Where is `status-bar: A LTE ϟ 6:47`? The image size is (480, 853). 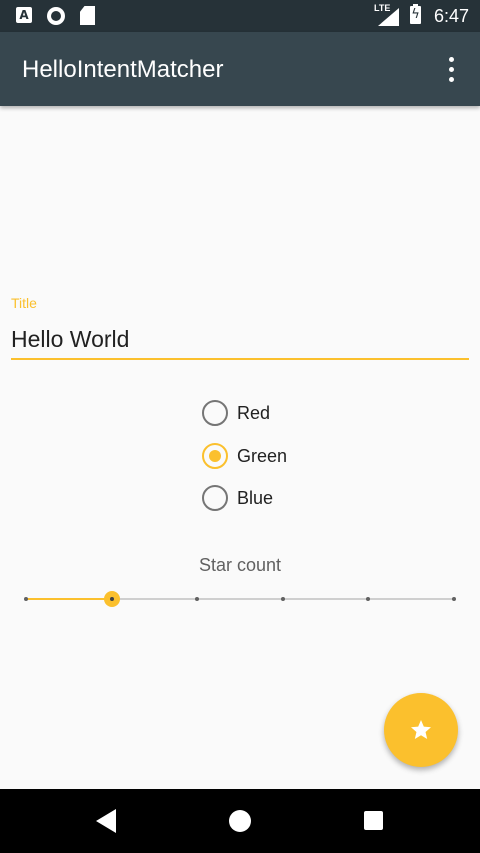
status-bar: A LTE ϟ 6:47 is located at coordinates (240, 16).